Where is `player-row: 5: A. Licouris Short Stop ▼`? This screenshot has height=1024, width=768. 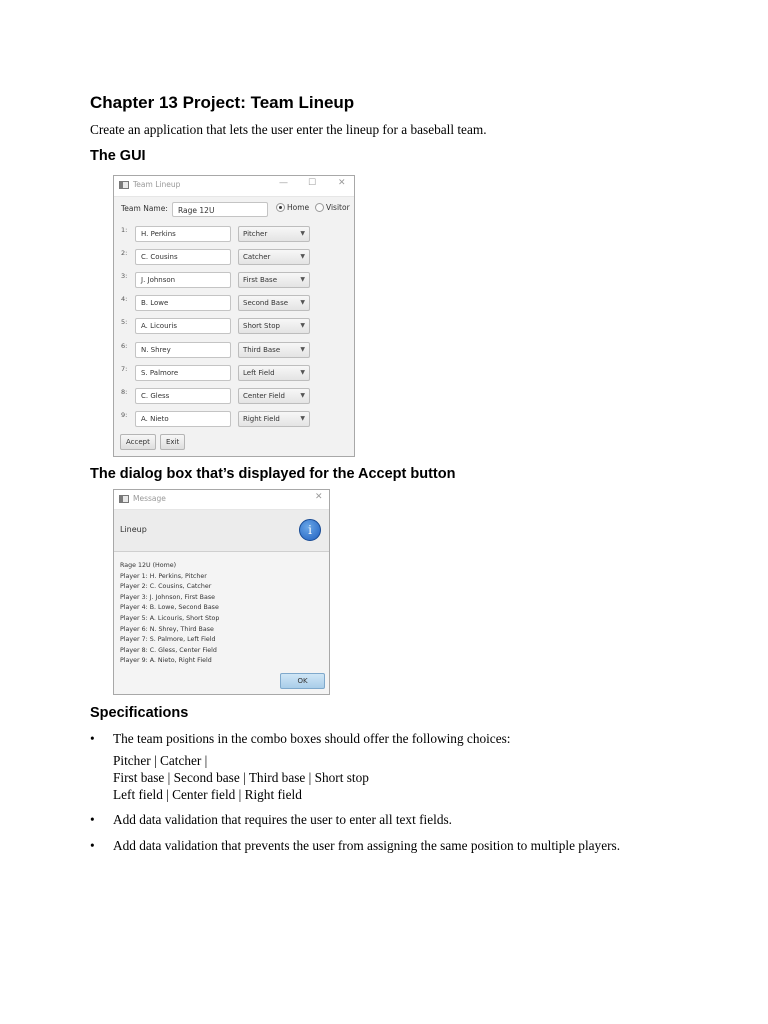 player-row: 5: A. Licouris Short Stop ▼ is located at coordinates (234, 326).